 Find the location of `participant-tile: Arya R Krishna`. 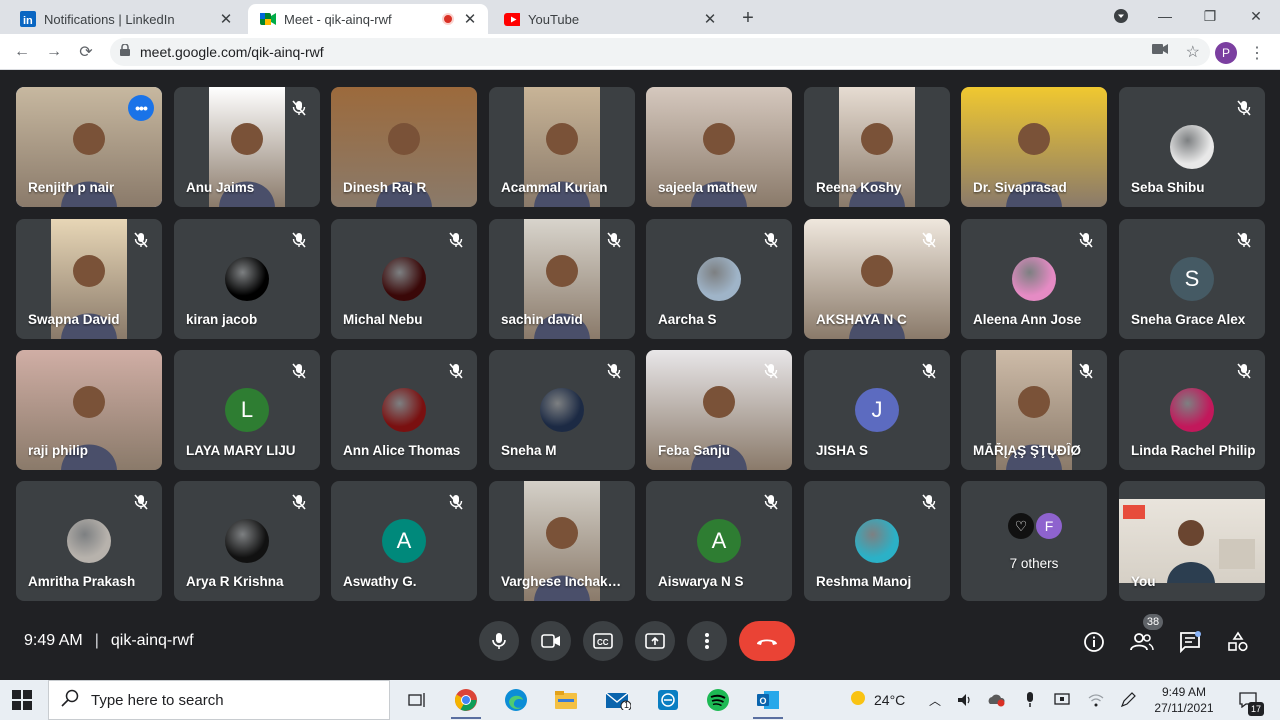

participant-tile: Arya R Krishna is located at coordinates (247, 541).